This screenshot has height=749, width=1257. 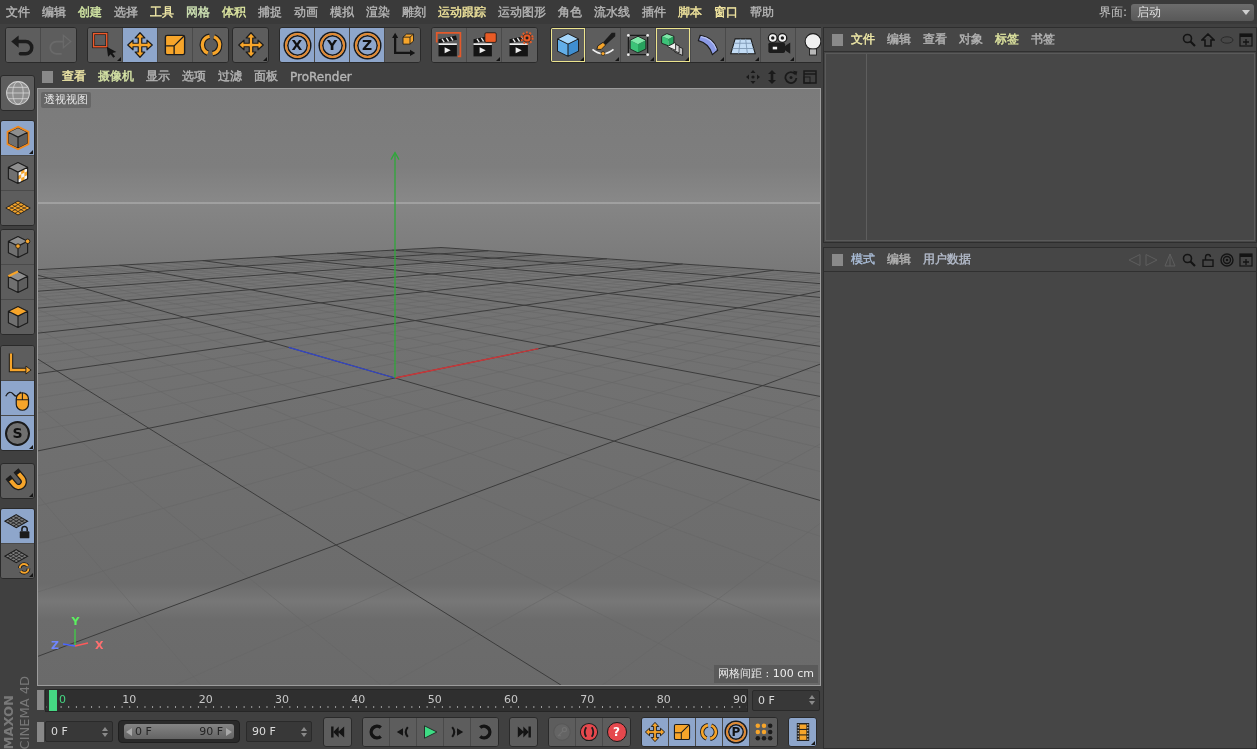 What do you see at coordinates (570, 12) in the screenshot?
I see `menu-item: 角色` at bounding box center [570, 12].